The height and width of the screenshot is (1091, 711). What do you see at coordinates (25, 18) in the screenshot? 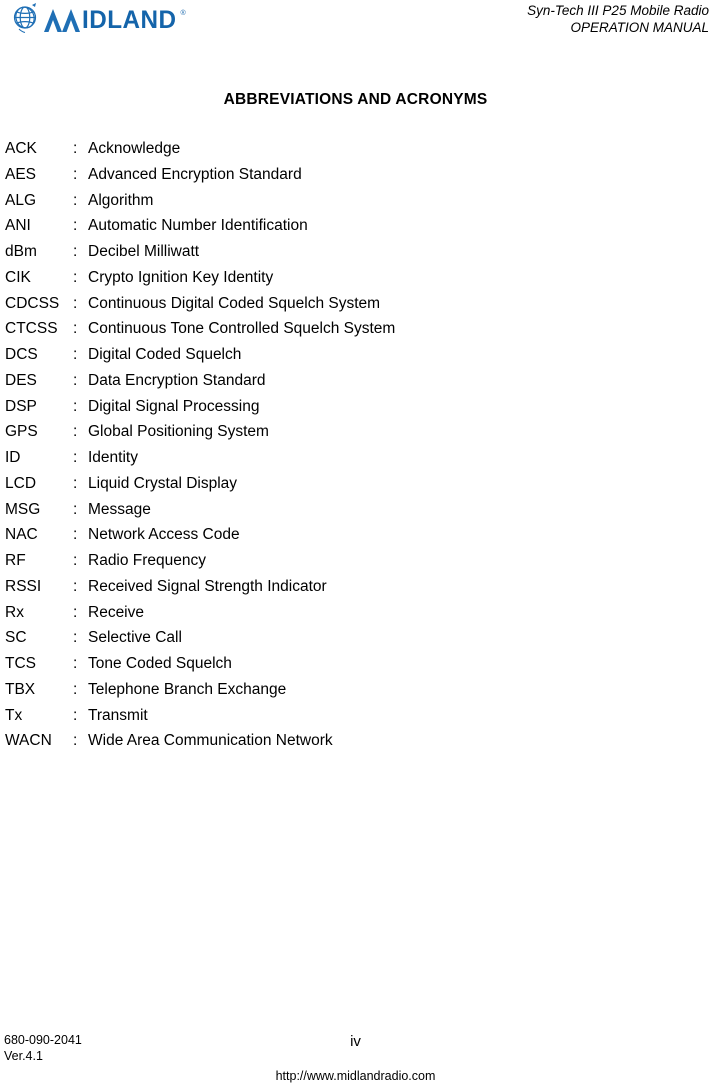
I see `globe-icon` at bounding box center [25, 18].